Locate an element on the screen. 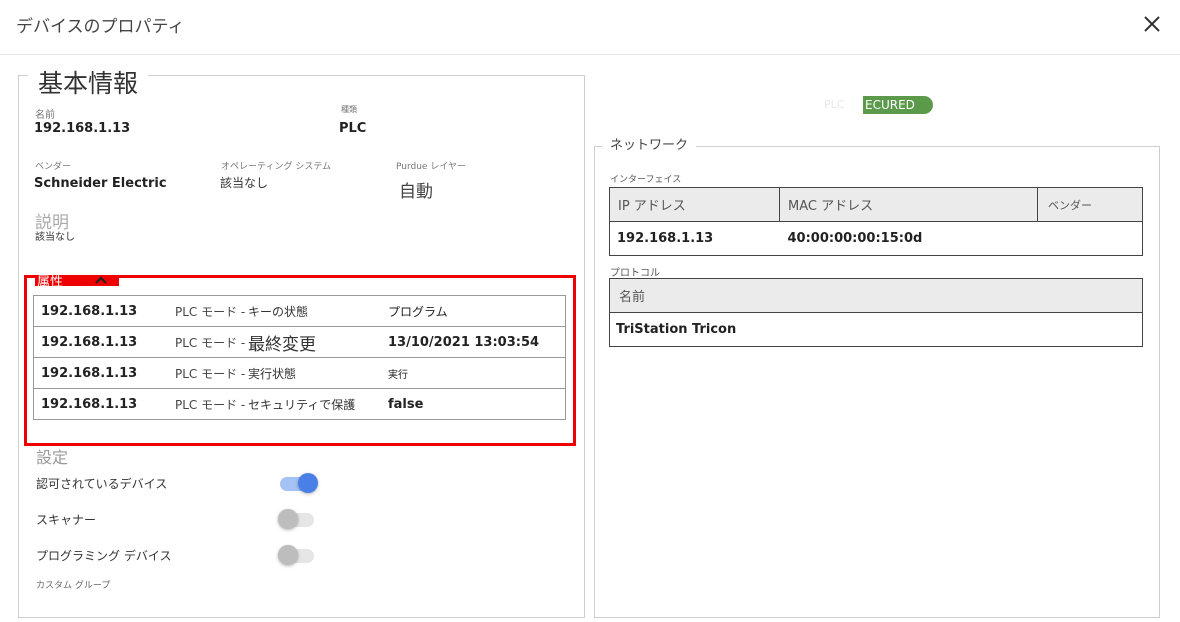 This screenshot has height=622, width=1180. attribute-row: 192.168.1.13 PLC モード - セキュリティで保護 false is located at coordinates (299, 404).